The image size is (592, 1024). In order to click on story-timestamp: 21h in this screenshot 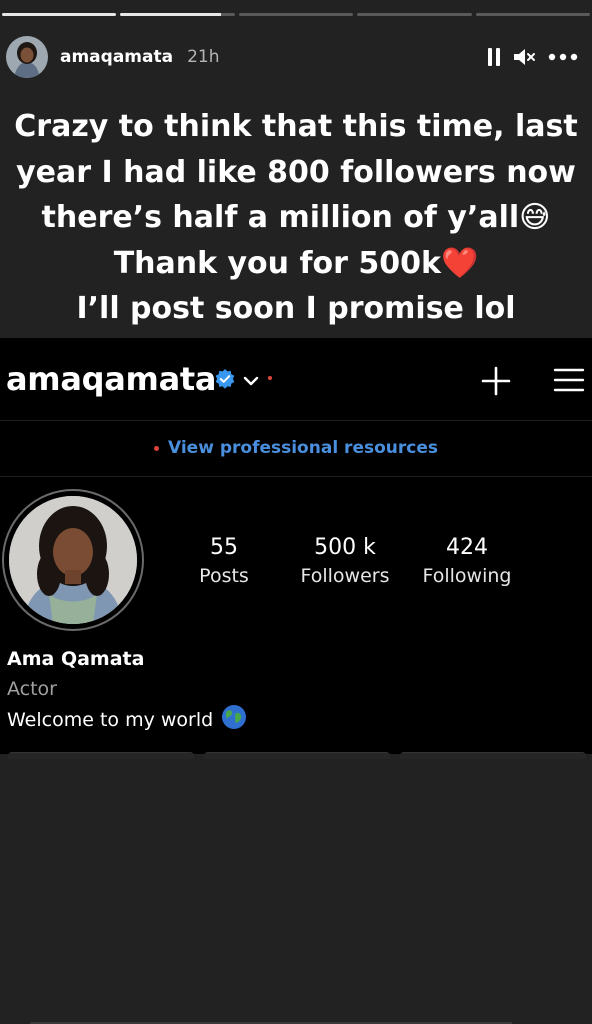, I will do `click(203, 57)`.